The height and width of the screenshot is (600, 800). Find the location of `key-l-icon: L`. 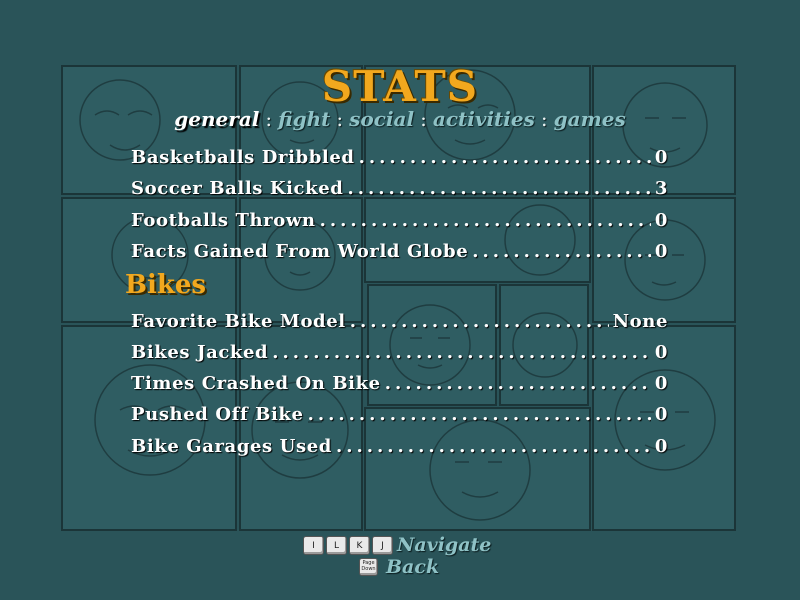

key-l-icon: L is located at coordinates (336, 545).